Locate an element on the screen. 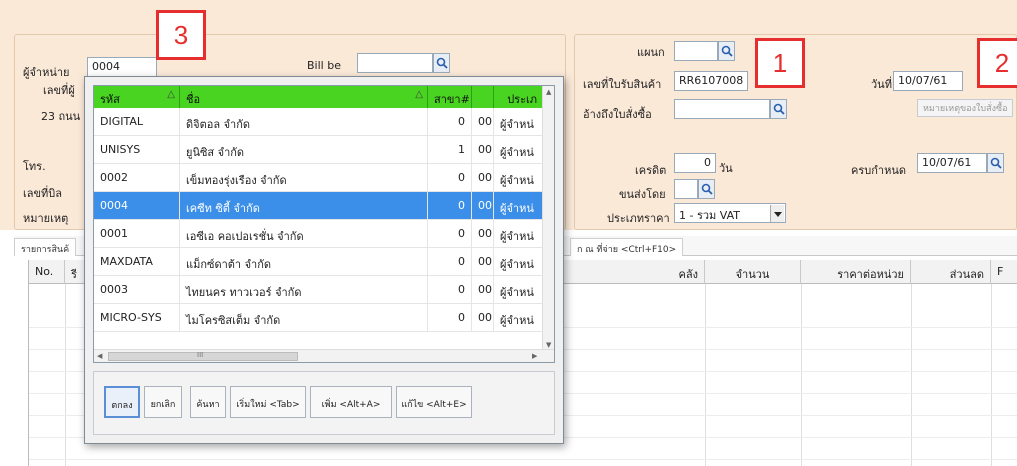 This screenshot has height=466, width=1017. scroll-up-icon: ▲ is located at coordinates (548, 92).